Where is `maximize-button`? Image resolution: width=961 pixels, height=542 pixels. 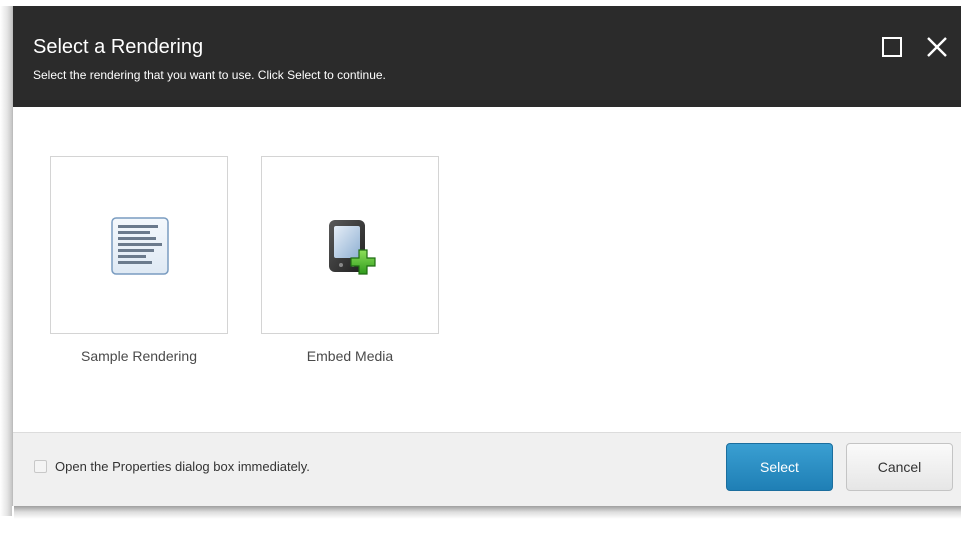 maximize-button is located at coordinates (892, 47).